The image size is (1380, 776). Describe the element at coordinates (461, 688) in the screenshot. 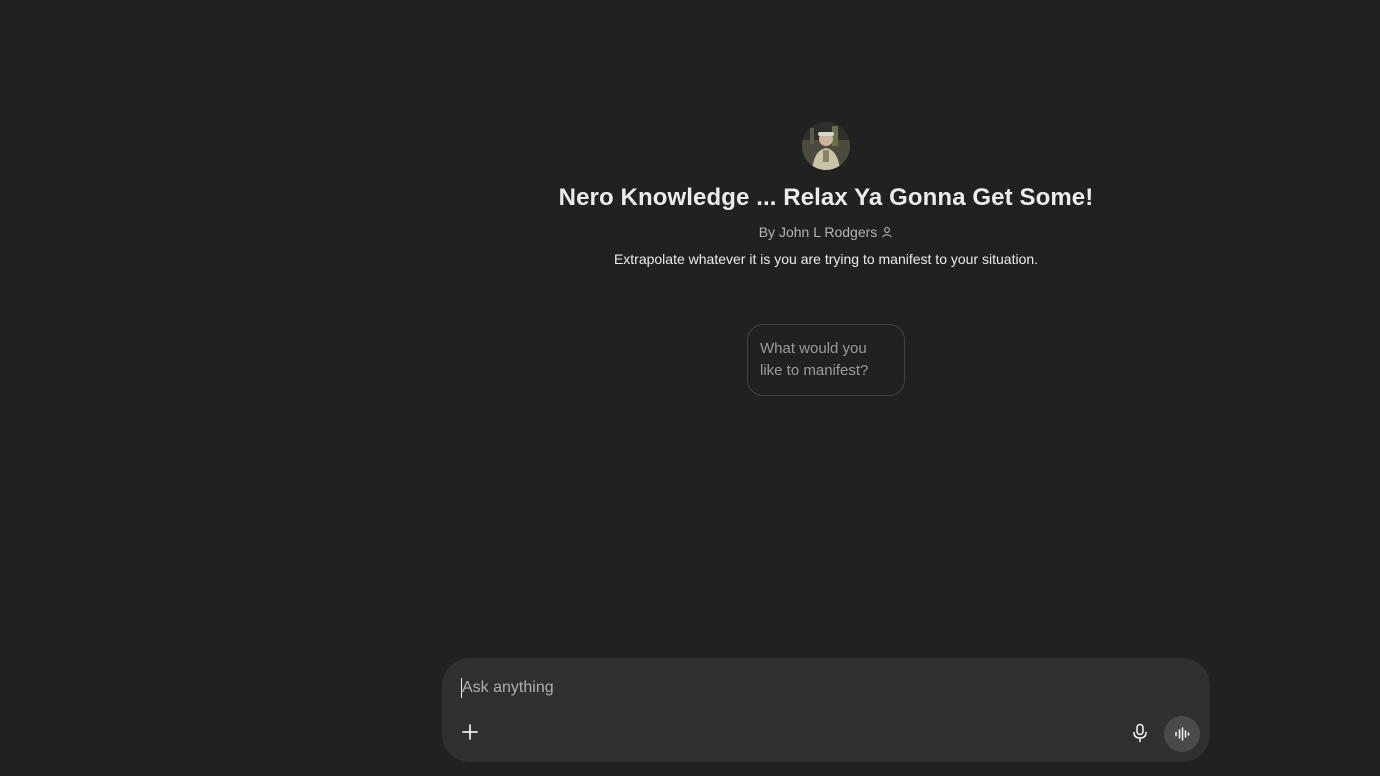

I see `text-caret` at that location.